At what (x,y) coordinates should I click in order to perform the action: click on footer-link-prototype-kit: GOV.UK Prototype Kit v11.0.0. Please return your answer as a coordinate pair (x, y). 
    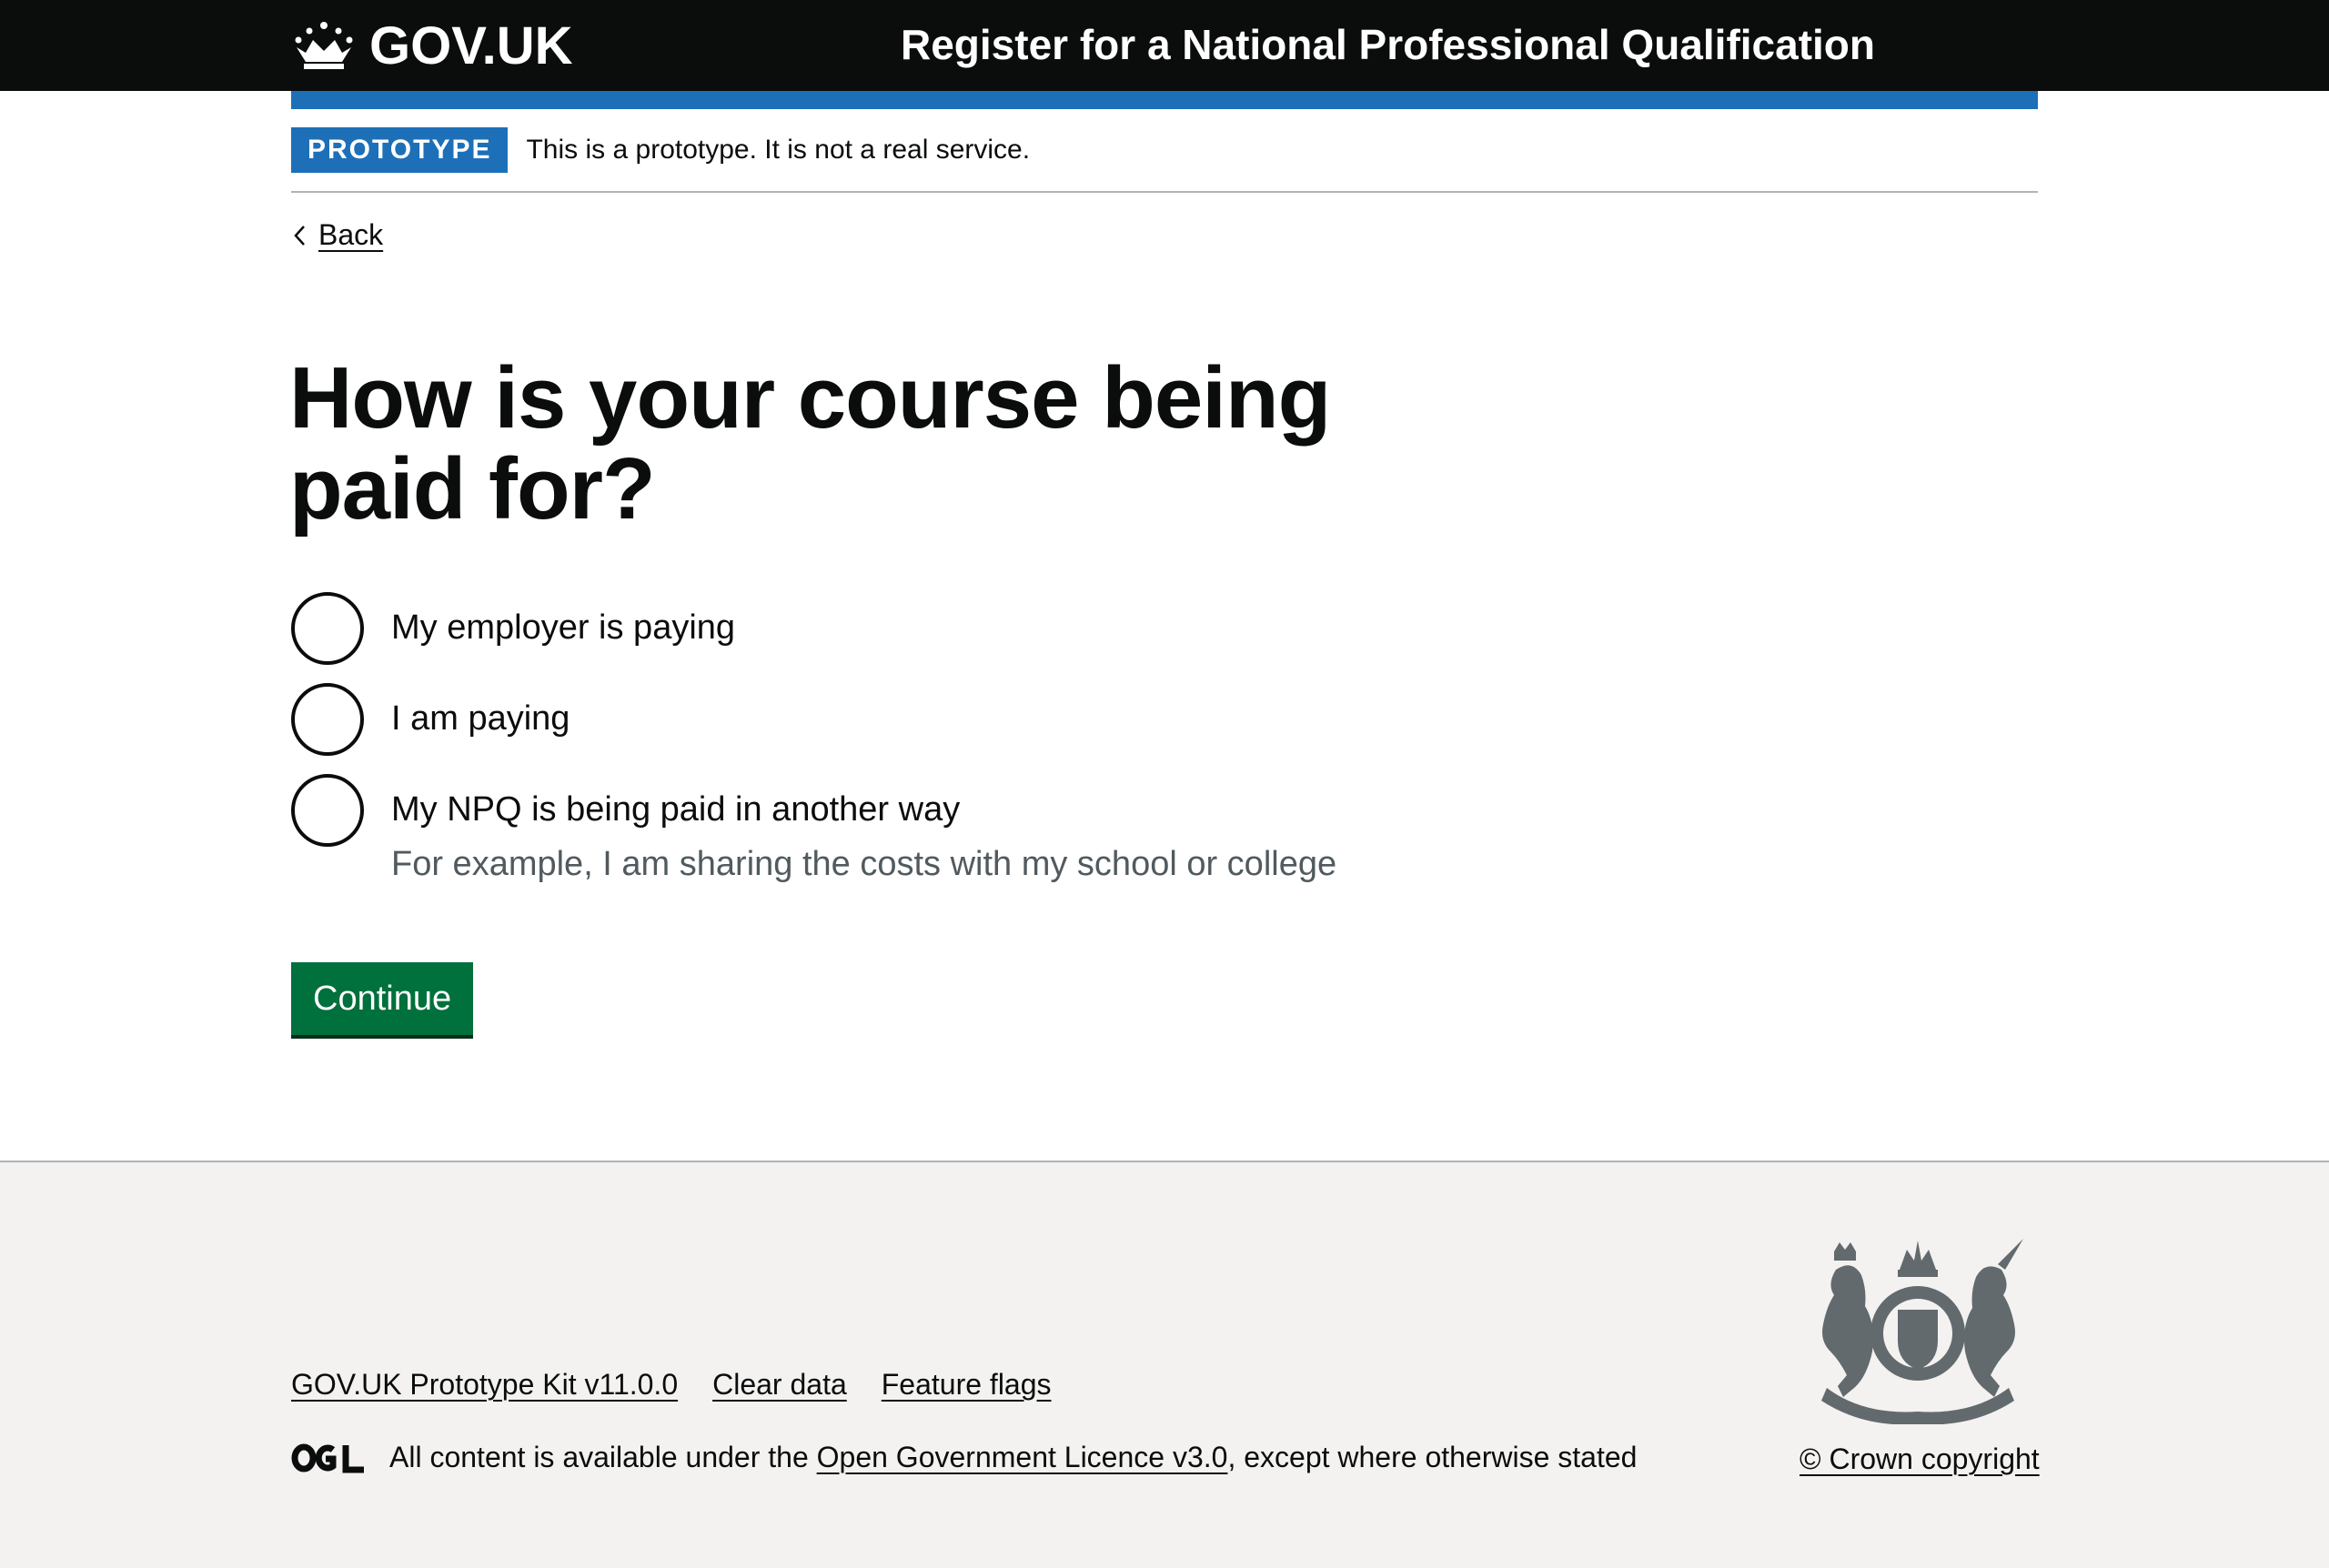
    Looking at the image, I should click on (484, 1385).